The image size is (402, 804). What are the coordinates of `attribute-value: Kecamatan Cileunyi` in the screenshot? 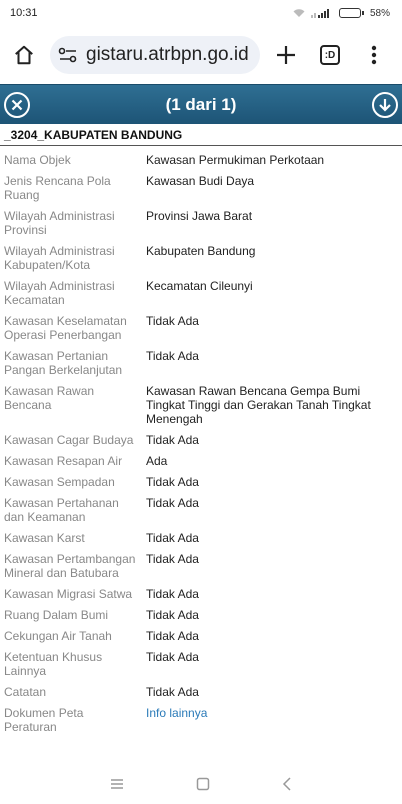 It's located at (199, 286).